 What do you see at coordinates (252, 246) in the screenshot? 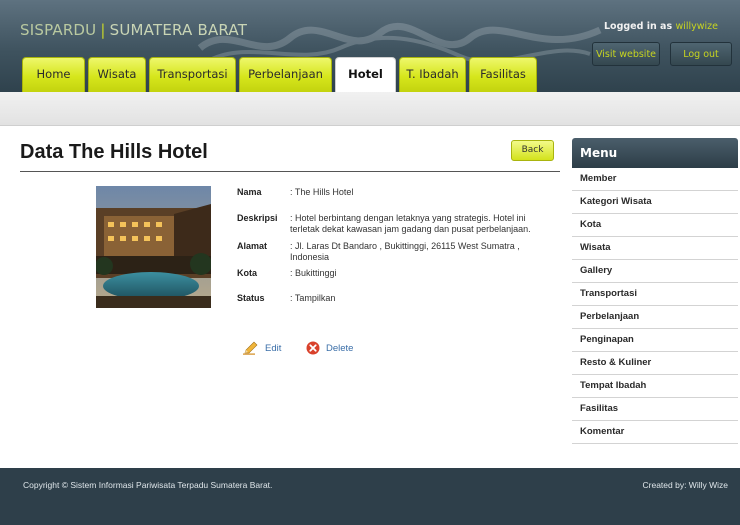
I see `detail-label: Alamat` at bounding box center [252, 246].